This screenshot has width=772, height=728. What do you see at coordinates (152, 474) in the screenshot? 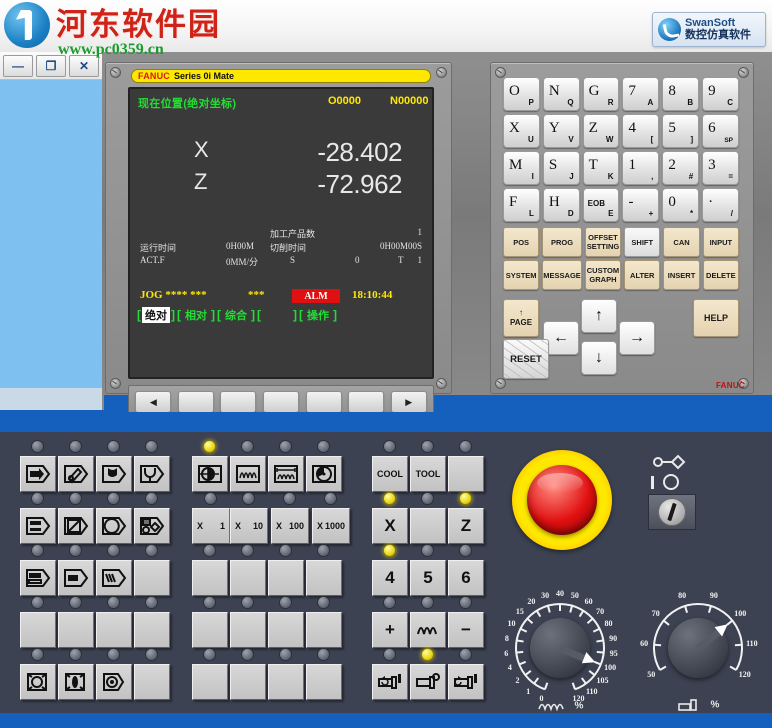
I see `mode-dnc` at bounding box center [152, 474].